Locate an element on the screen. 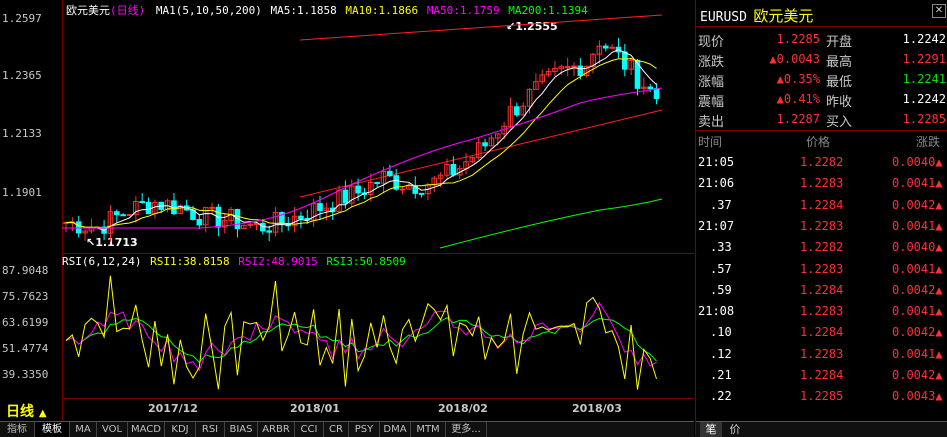 This screenshot has height=437, width=947. tick-row: .57 1.2283 0.0041▲ is located at coordinates (821, 269).